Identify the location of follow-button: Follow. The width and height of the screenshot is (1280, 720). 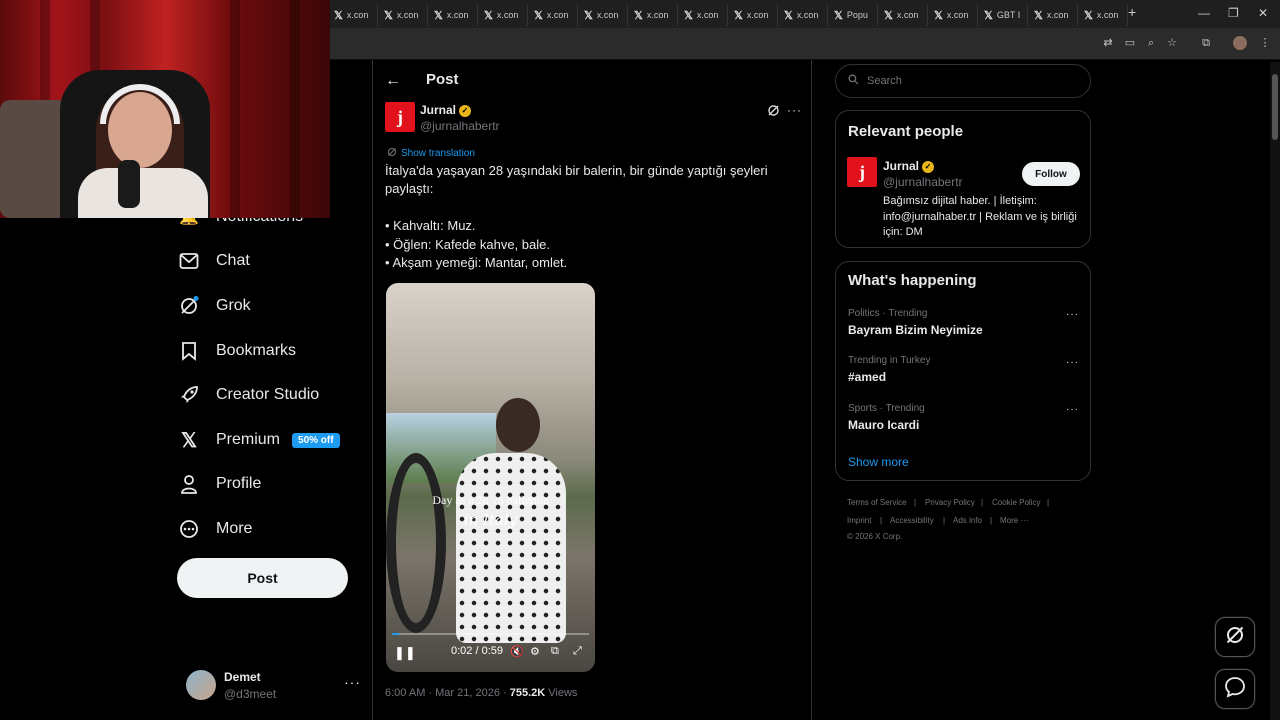
(1051, 174).